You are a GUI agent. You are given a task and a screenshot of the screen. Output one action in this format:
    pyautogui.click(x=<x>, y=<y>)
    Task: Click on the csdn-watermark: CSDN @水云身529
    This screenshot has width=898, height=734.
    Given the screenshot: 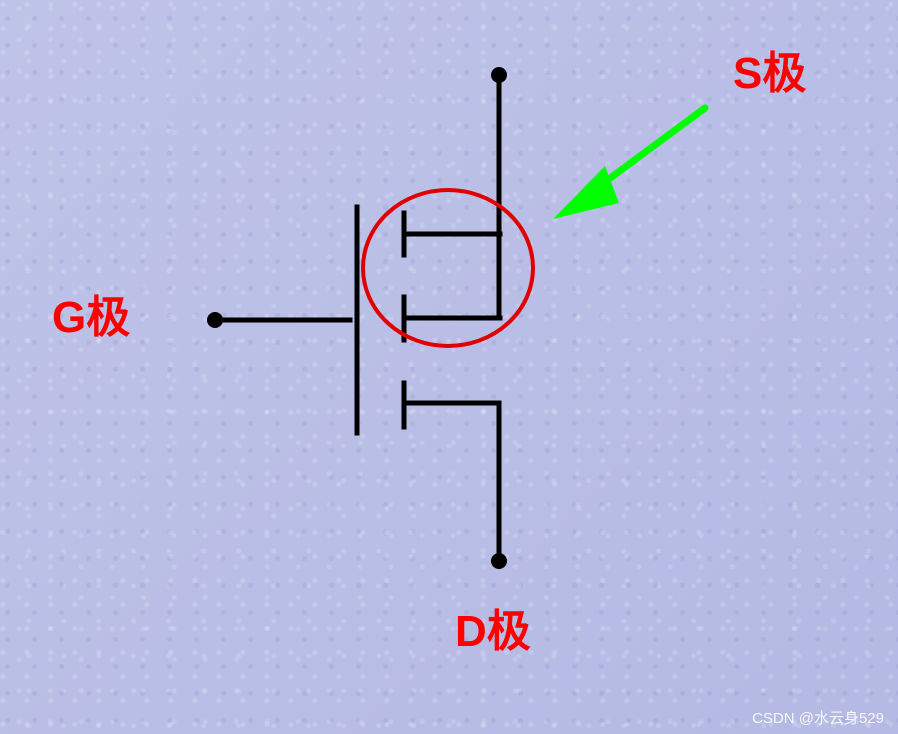 What is the action you would take?
    pyautogui.click(x=818, y=718)
    